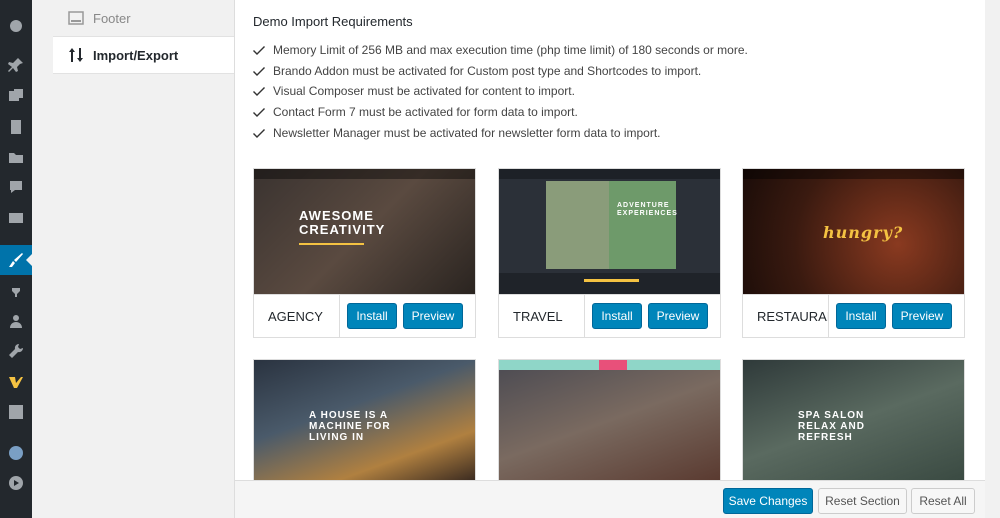  I want to click on demo-name: TRAVEL, so click(542, 316).